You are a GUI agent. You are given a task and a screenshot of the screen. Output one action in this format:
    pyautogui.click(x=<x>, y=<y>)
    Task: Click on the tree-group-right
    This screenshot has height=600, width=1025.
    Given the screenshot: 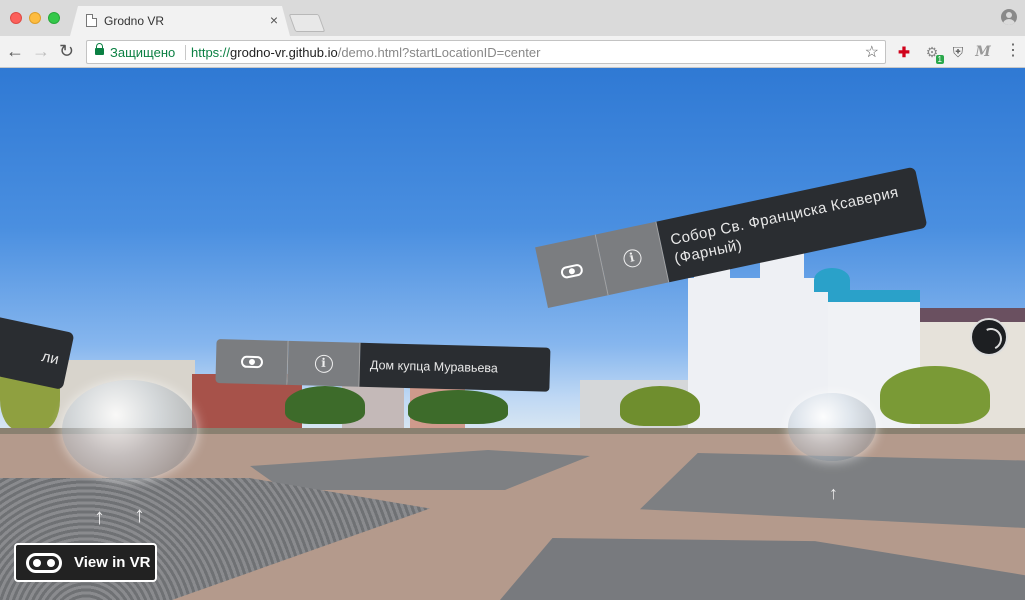 What is the action you would take?
    pyautogui.click(x=660, y=406)
    